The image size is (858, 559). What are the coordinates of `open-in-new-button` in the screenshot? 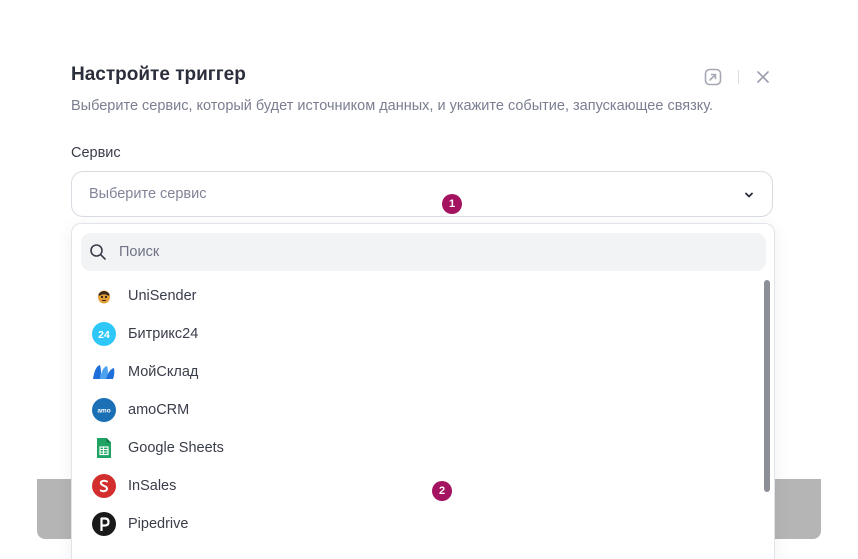 It's located at (713, 77).